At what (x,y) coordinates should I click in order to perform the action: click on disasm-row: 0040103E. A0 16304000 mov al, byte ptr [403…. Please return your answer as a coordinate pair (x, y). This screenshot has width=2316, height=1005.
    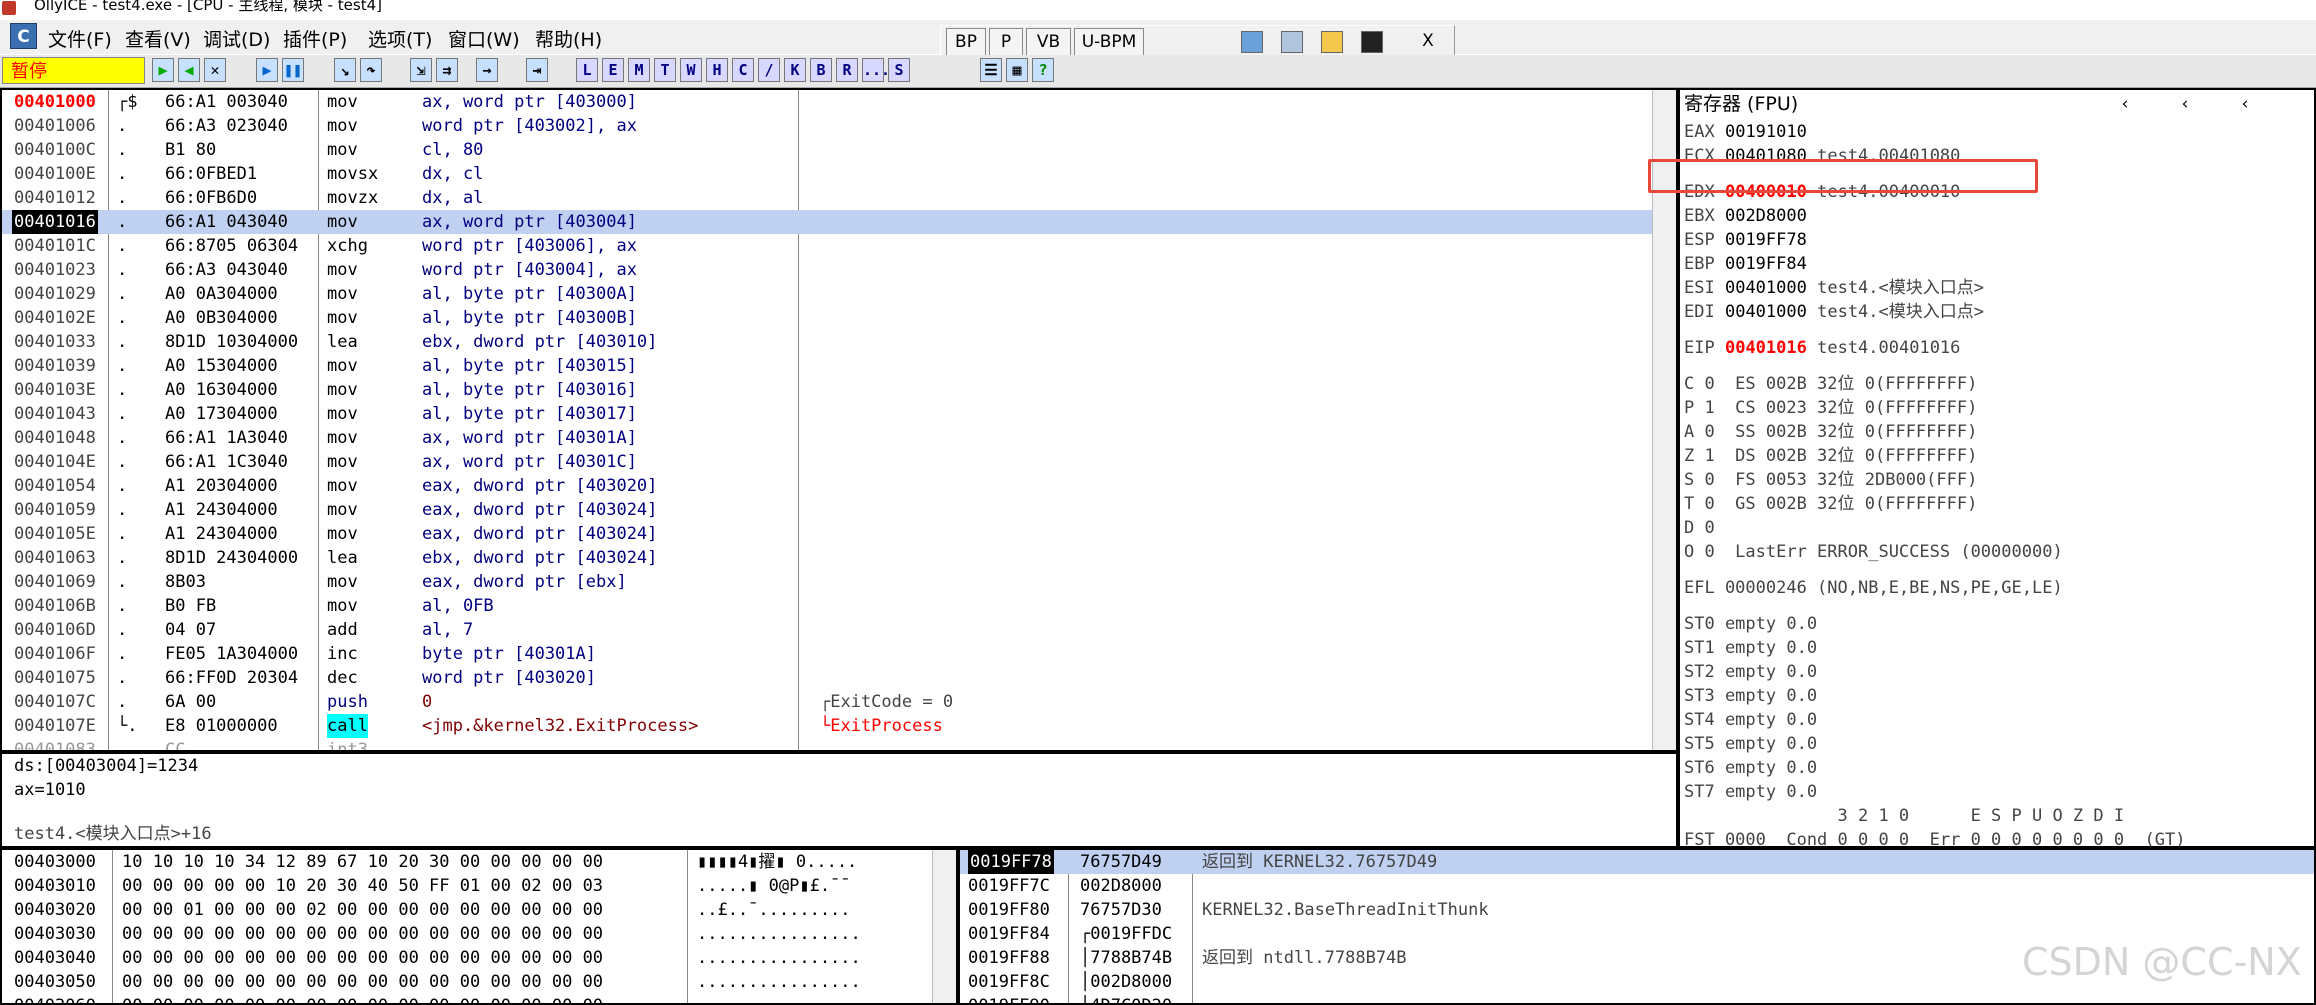
    Looking at the image, I should click on (827, 390).